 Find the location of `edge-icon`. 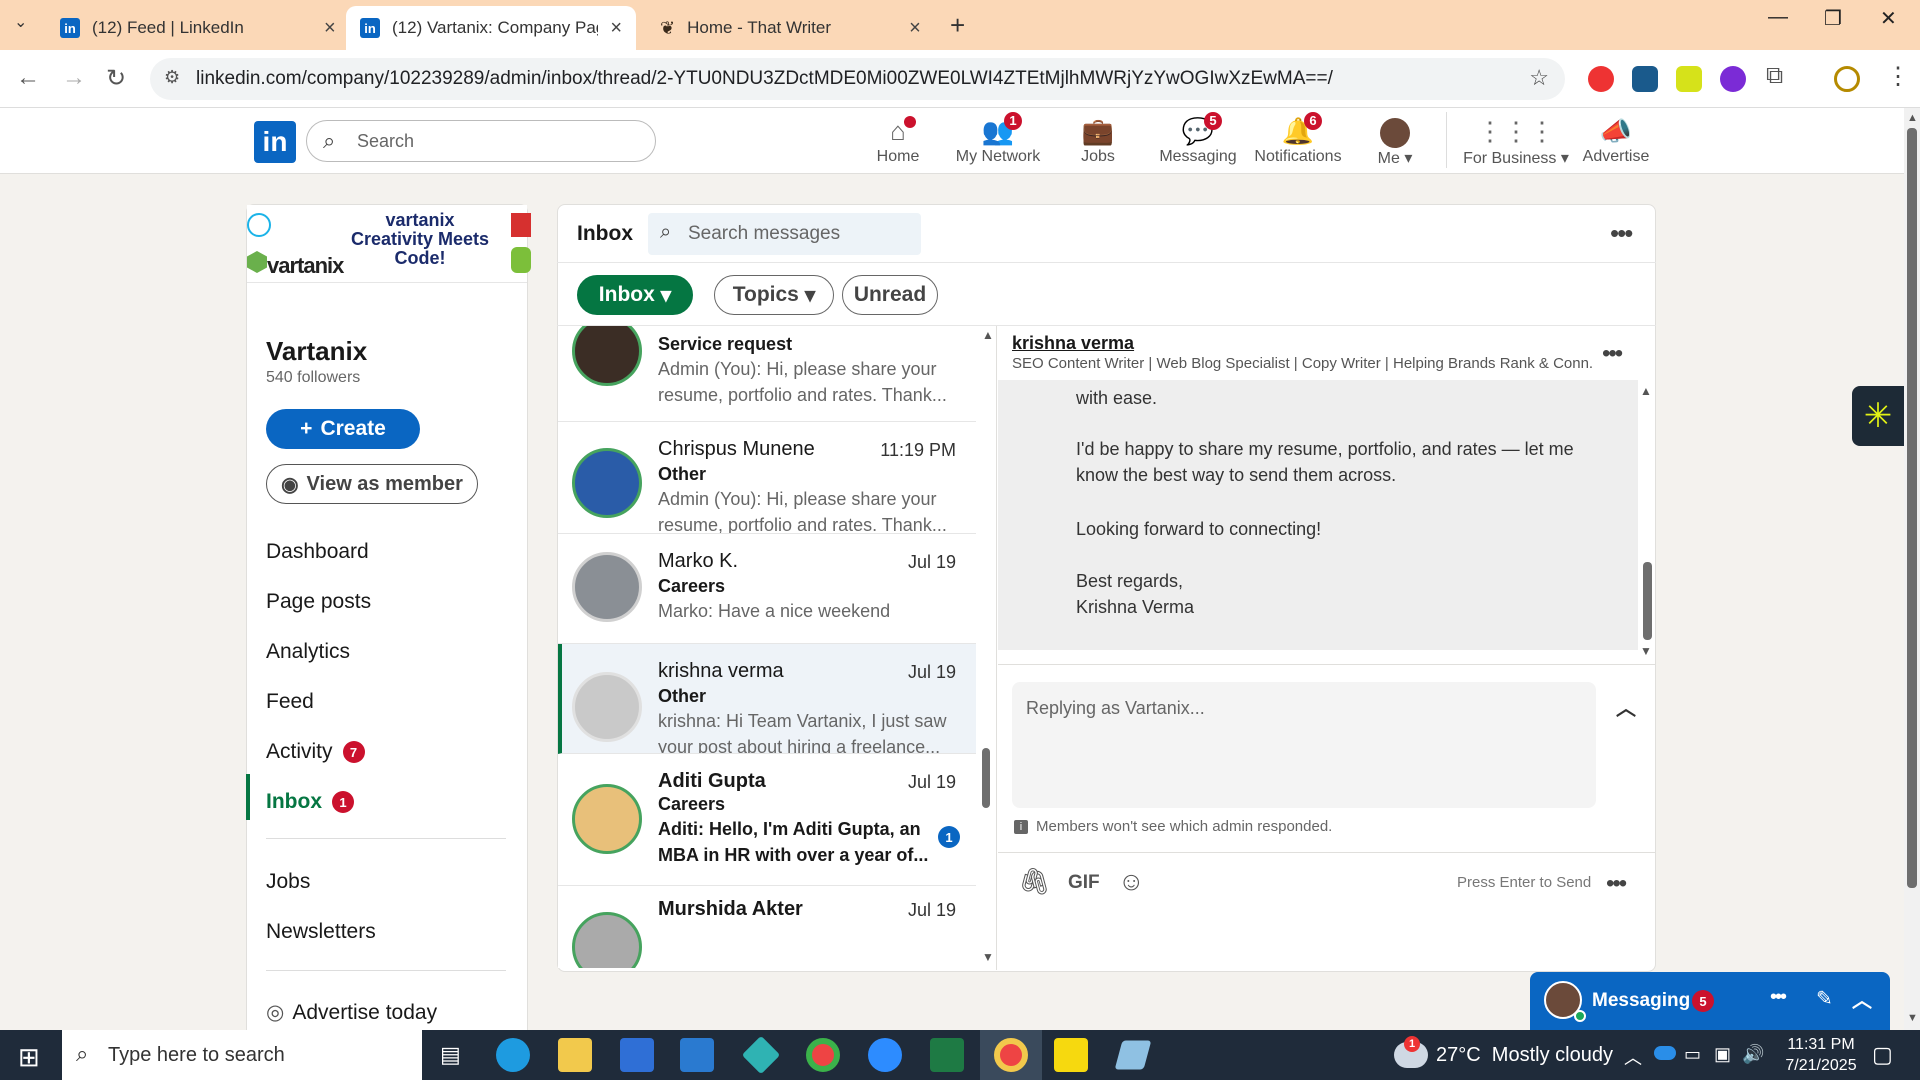

edge-icon is located at coordinates (513, 1055).